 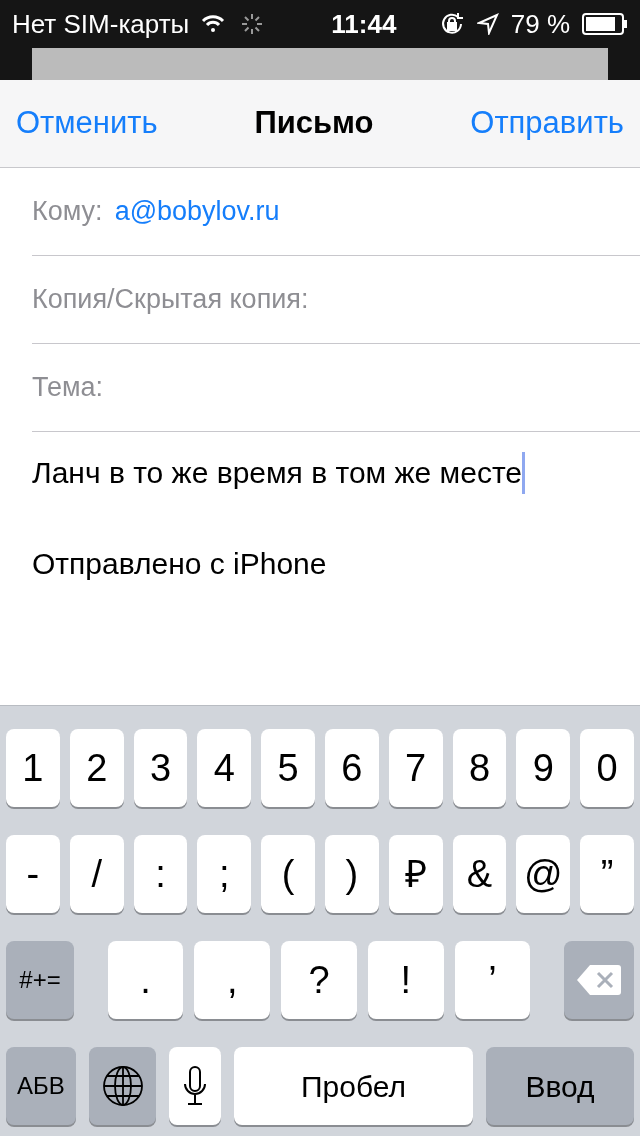 I want to click on globe-key, so click(x=122, y=1086).